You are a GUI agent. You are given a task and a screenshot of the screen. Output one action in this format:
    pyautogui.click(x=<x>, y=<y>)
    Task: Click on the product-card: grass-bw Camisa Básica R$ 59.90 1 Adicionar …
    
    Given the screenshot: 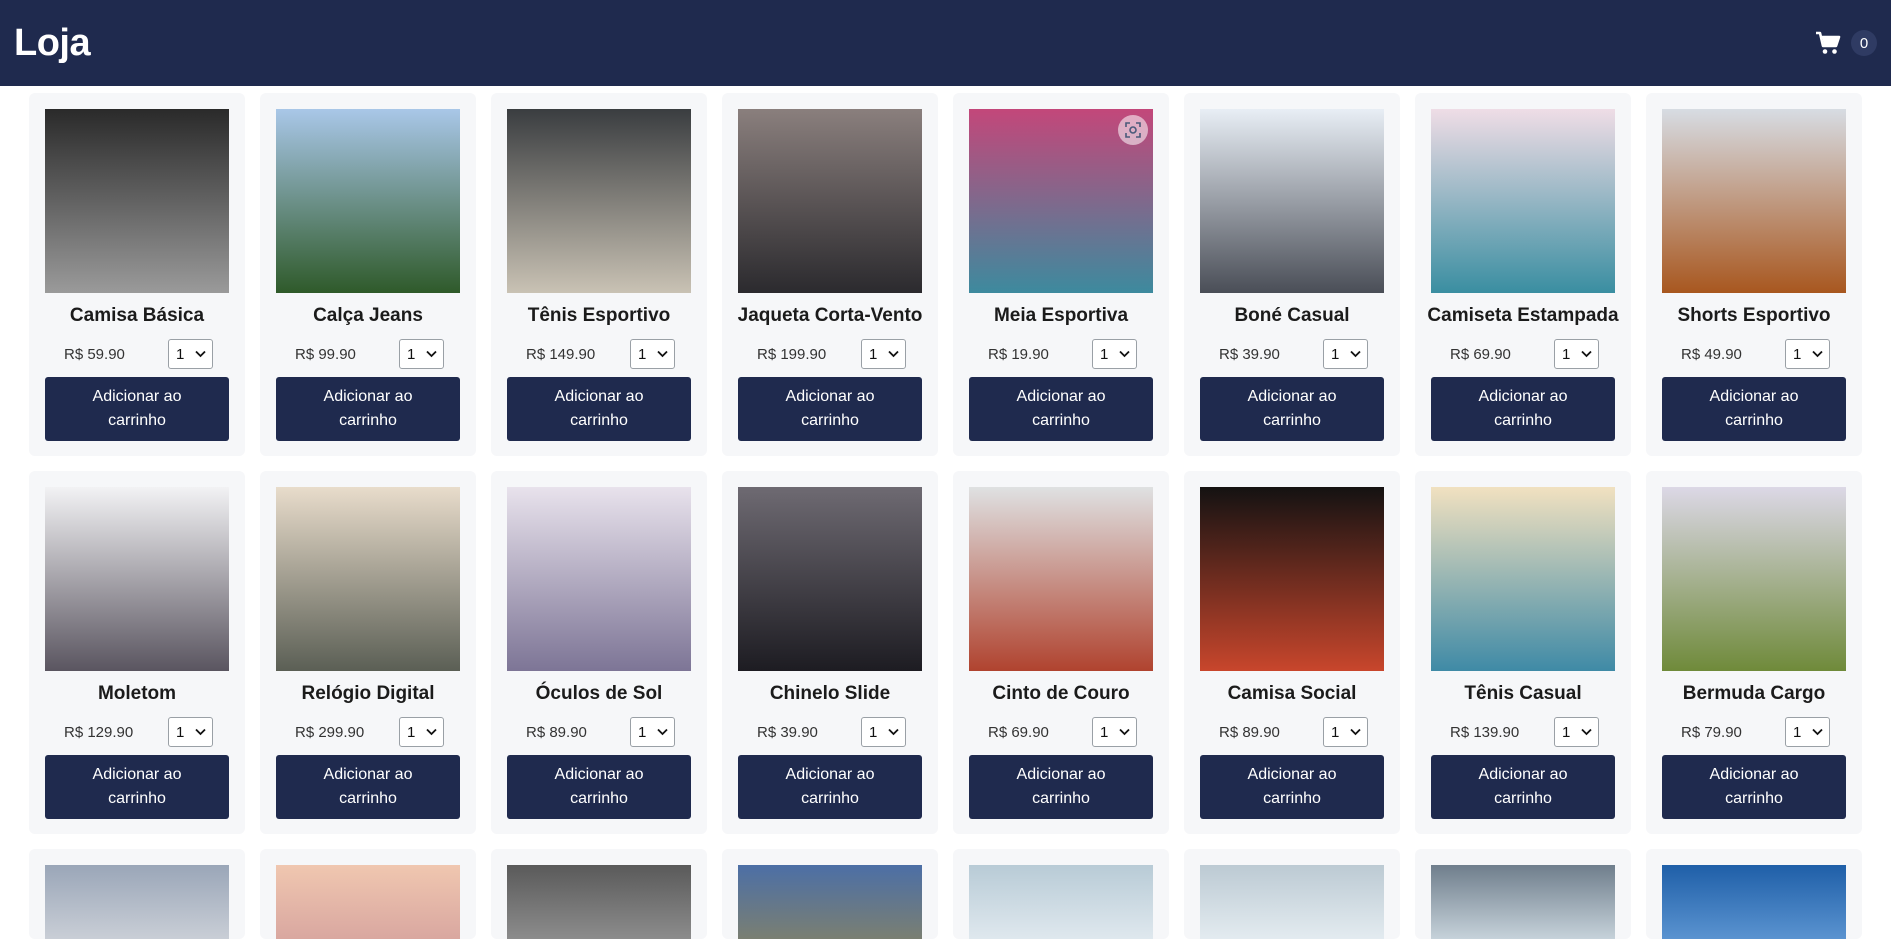 What is the action you would take?
    pyautogui.click(x=137, y=274)
    